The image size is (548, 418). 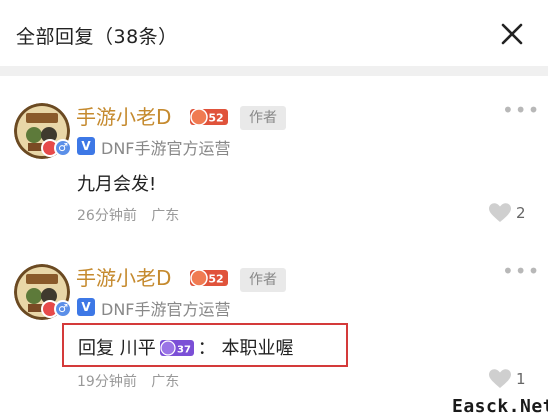 I want to click on comment-content: 九月会发!, so click(x=117, y=184).